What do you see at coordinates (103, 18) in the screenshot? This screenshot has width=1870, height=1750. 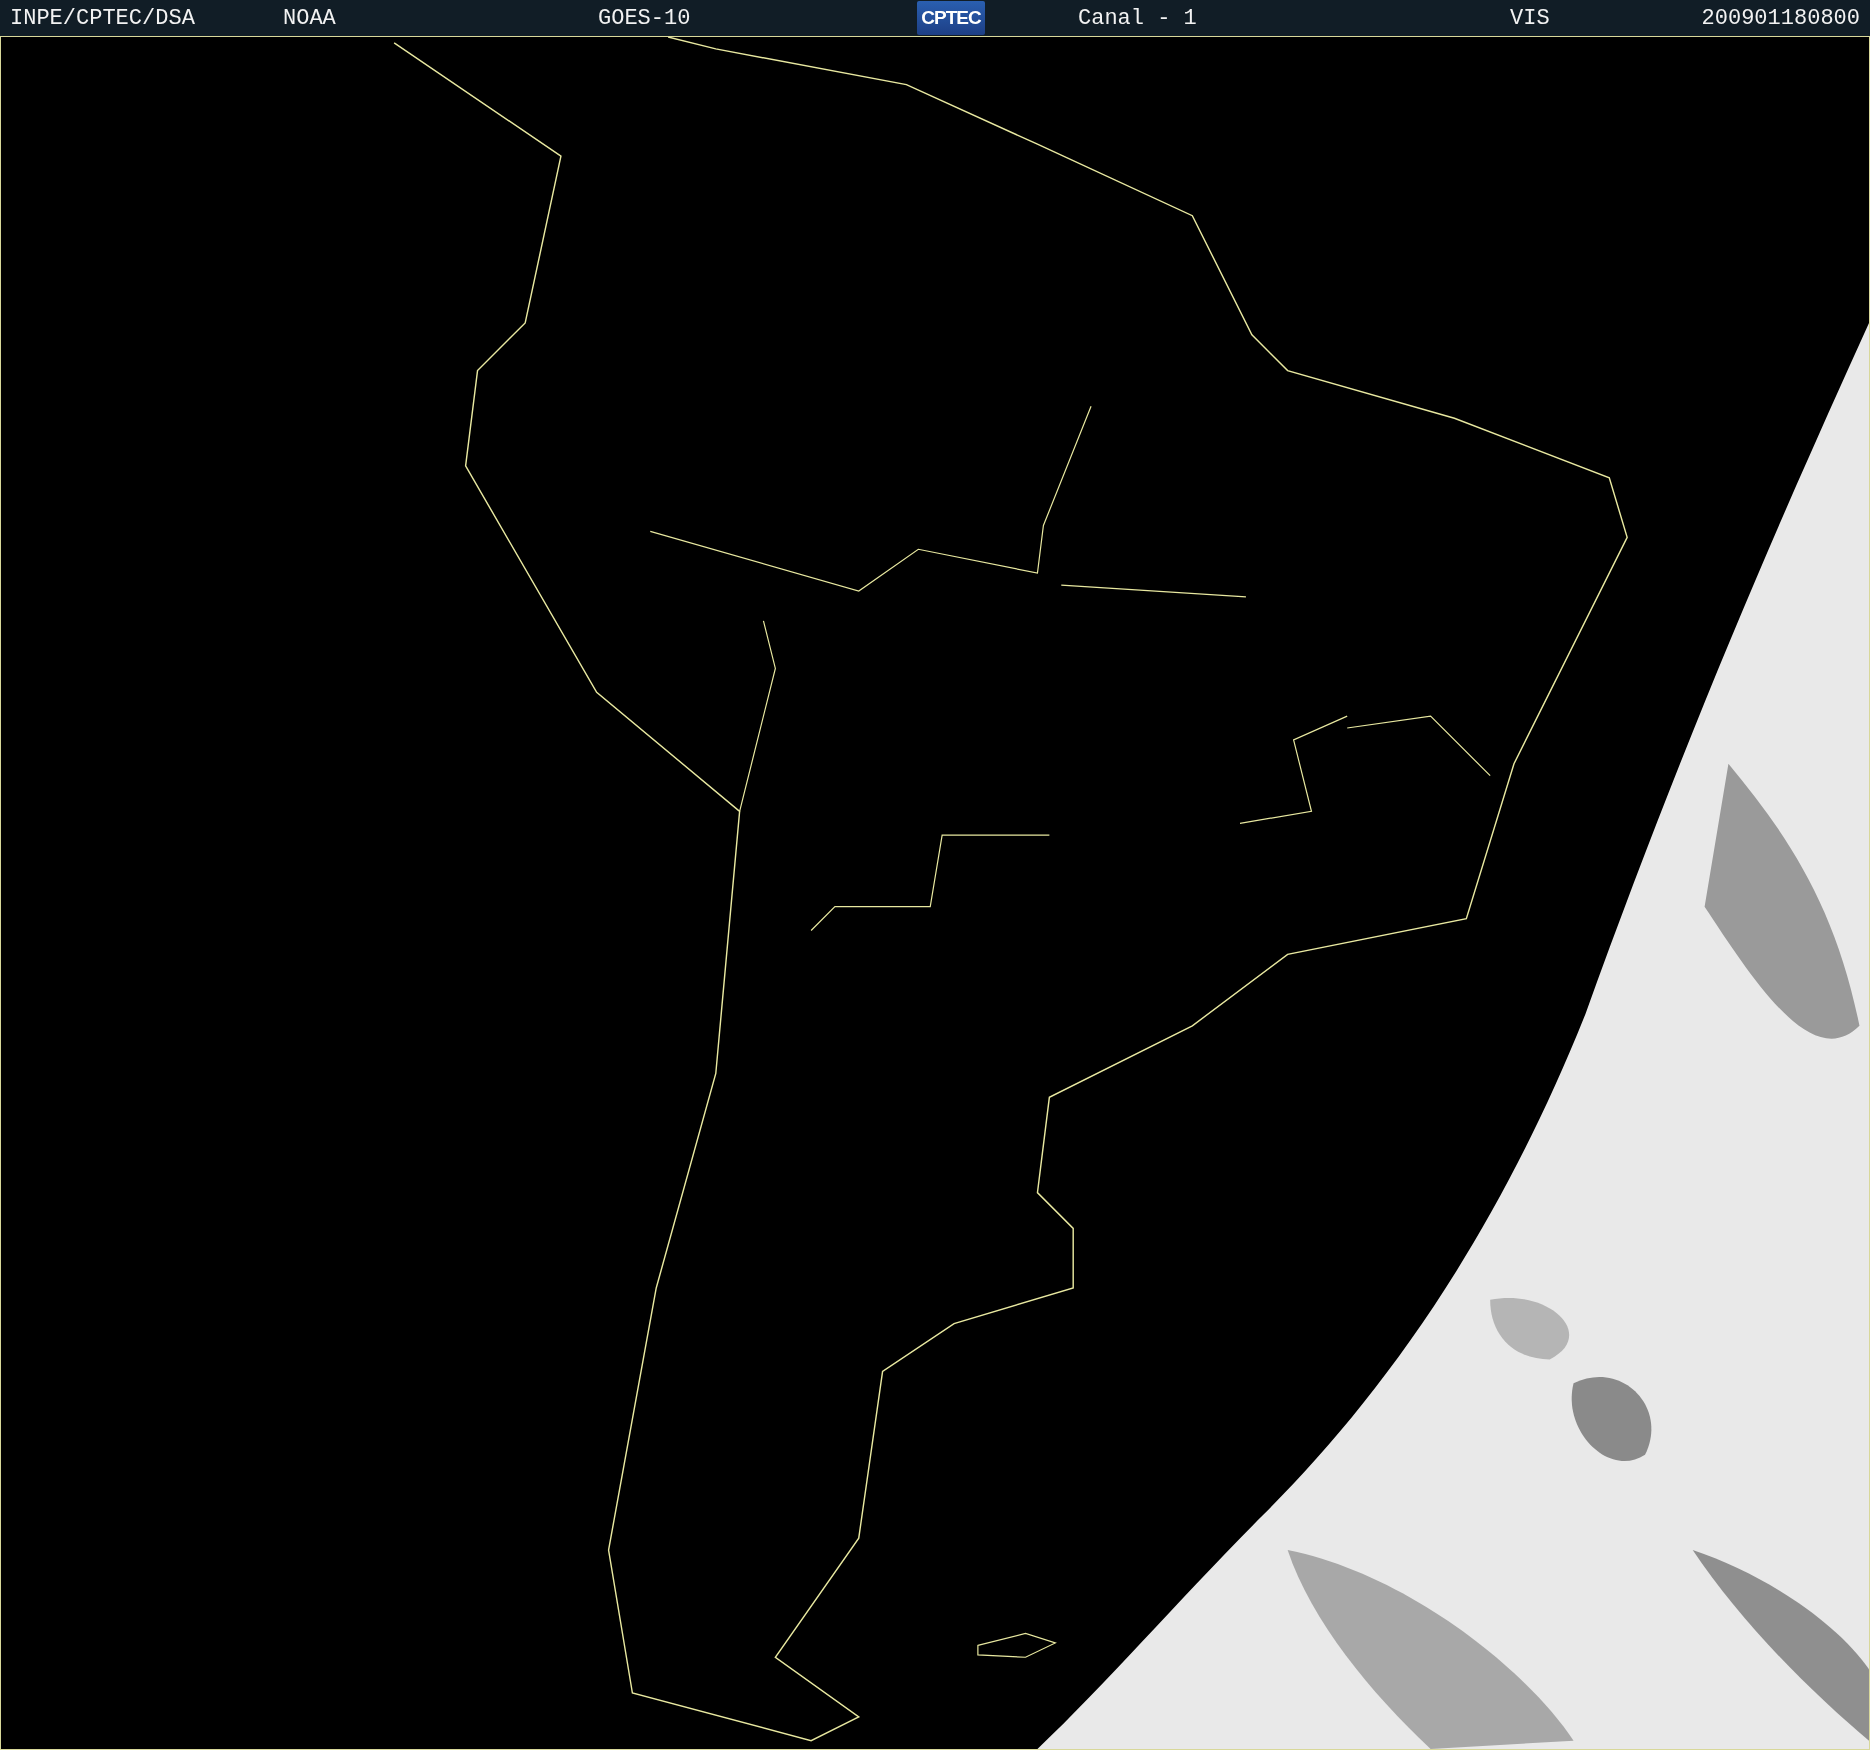 I see `source-label: INPE/CPTEC/DSA` at bounding box center [103, 18].